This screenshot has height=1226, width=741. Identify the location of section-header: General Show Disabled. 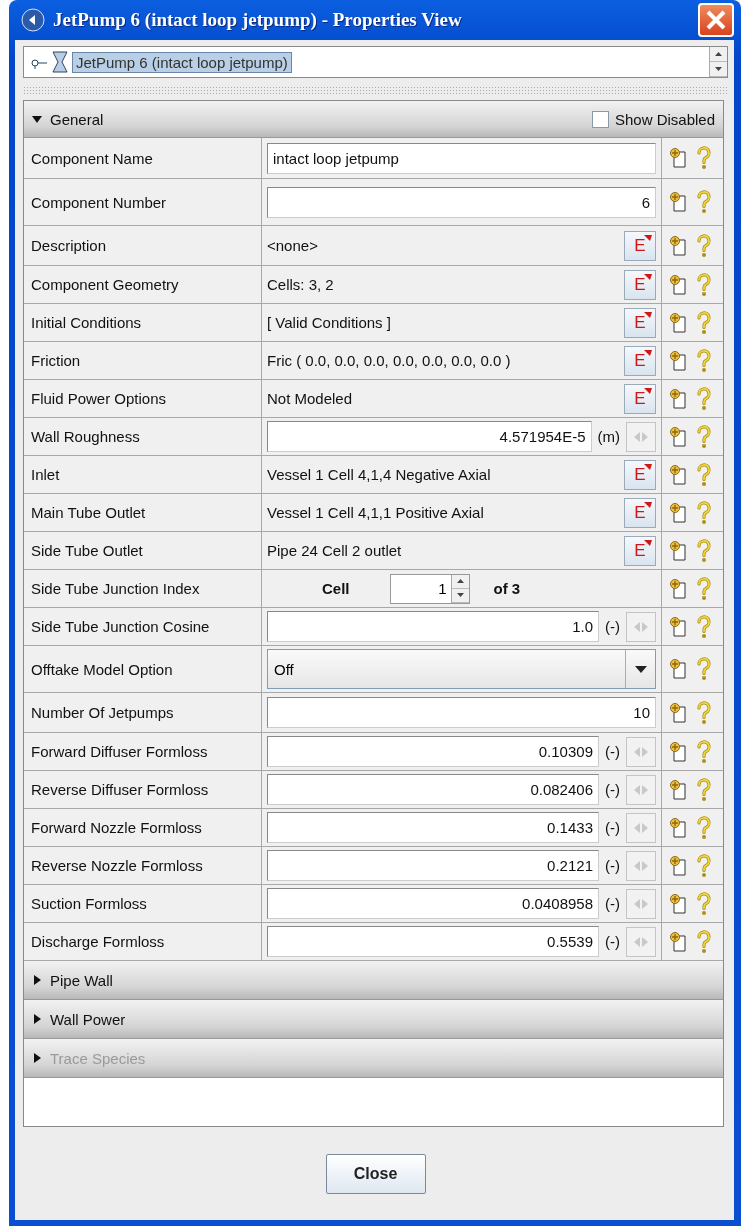
(373, 119).